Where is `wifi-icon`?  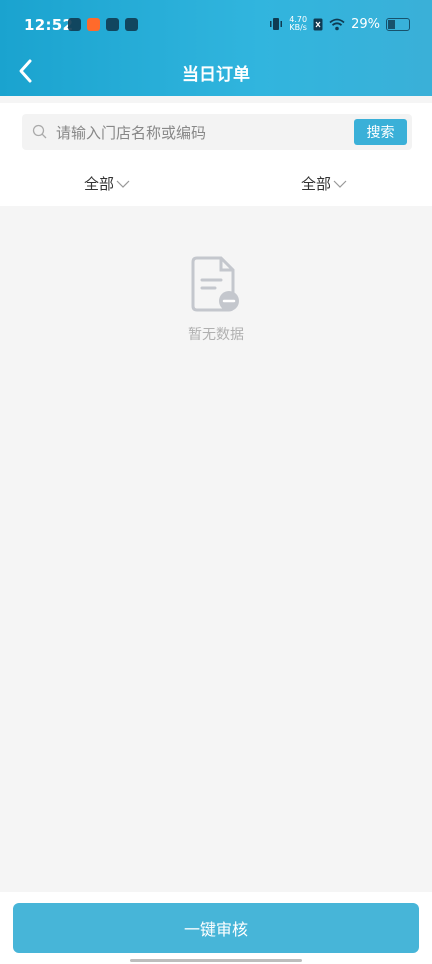
wifi-icon is located at coordinates (337, 24).